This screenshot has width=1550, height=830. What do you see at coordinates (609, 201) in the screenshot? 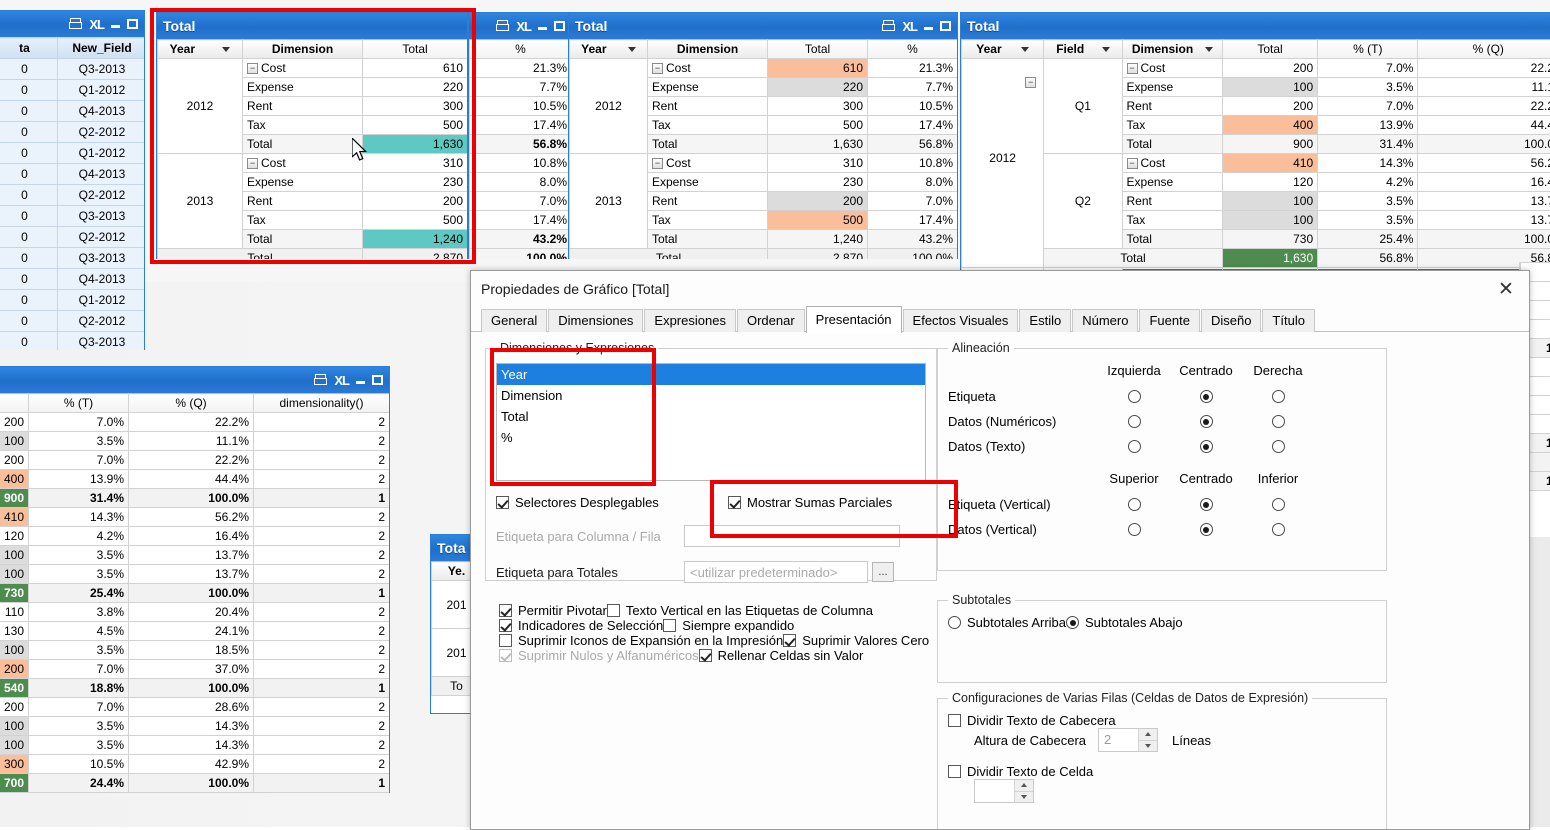
I see `pivot2-year-cell: 2013` at bounding box center [609, 201].